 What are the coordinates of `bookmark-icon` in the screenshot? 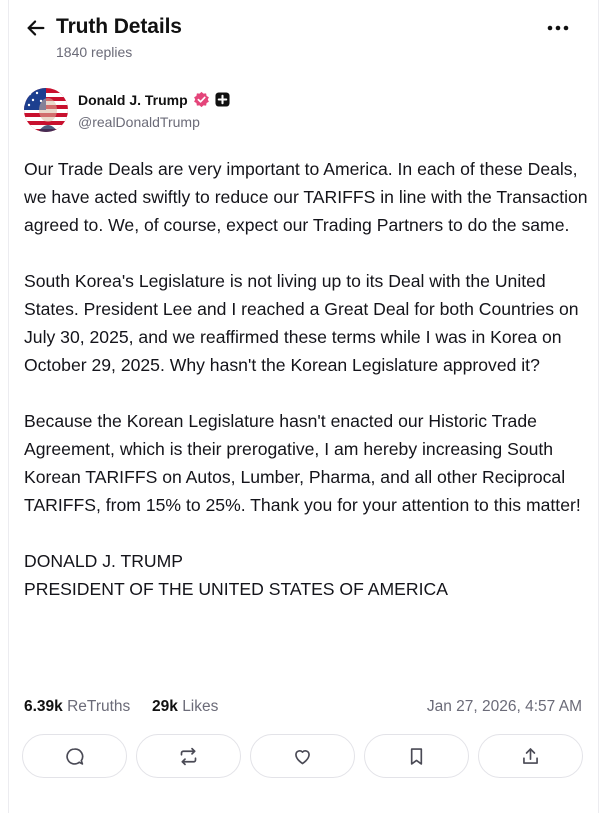 It's located at (416, 756).